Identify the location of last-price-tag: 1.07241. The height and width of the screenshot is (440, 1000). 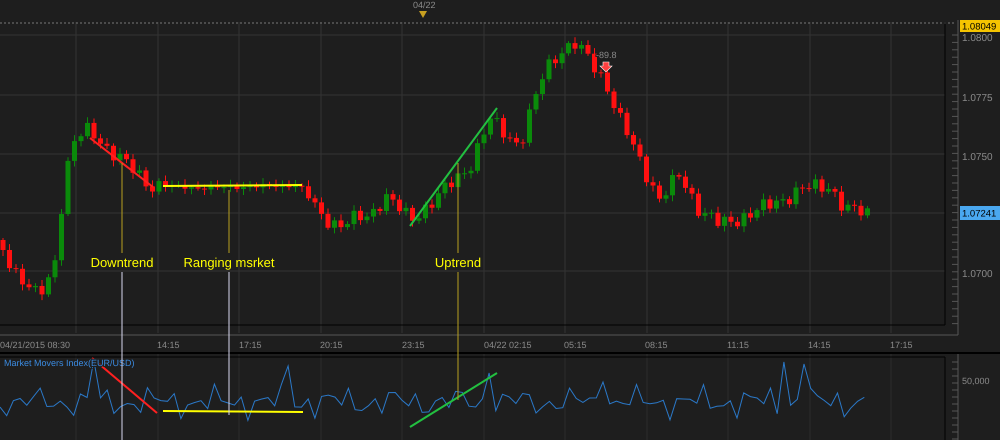
(980, 213).